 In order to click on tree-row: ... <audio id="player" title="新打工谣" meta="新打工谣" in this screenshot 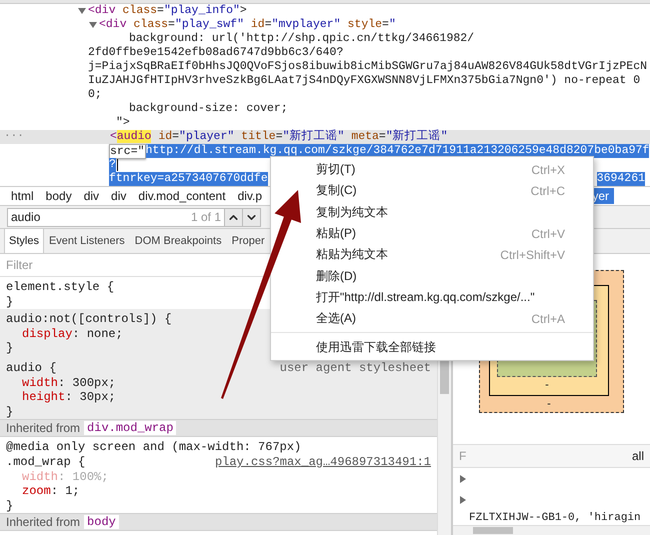, I will do `click(325, 137)`.